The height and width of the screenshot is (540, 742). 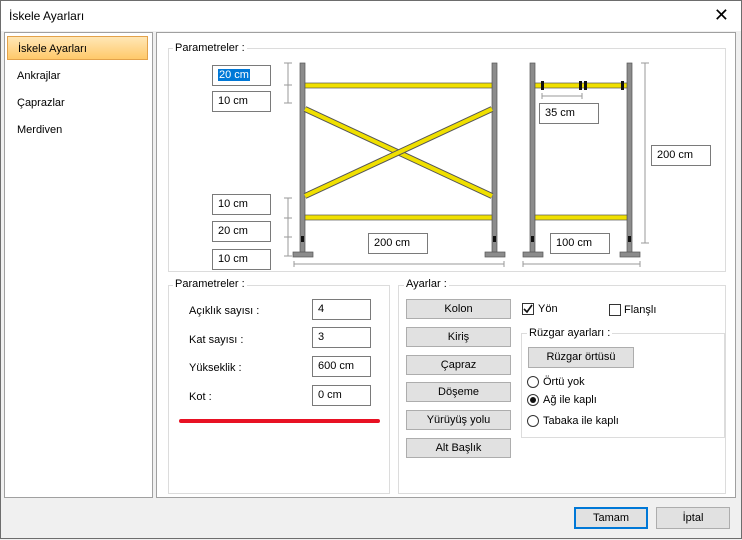 I want to click on red-underline, so click(x=279, y=421).